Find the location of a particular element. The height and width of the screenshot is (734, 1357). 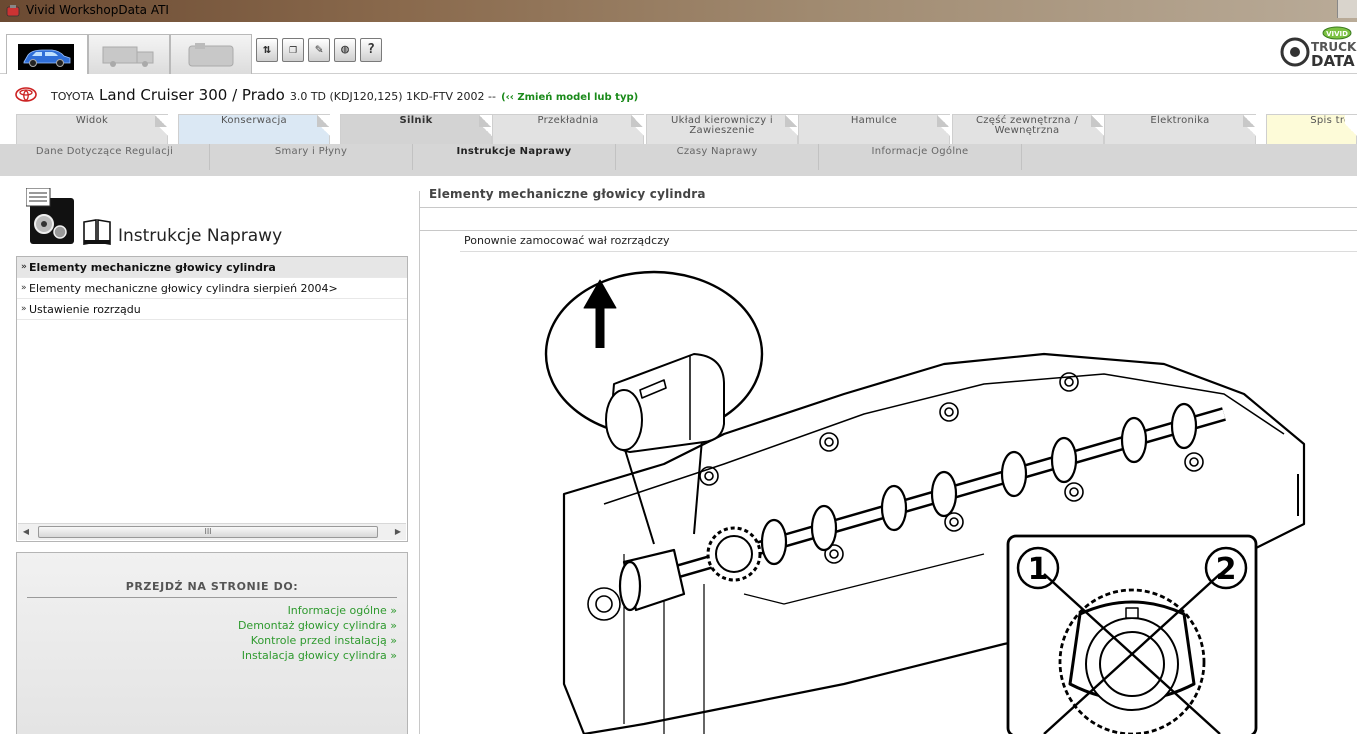

tab-elektronika: Elektronika is located at coordinates (1180, 129).